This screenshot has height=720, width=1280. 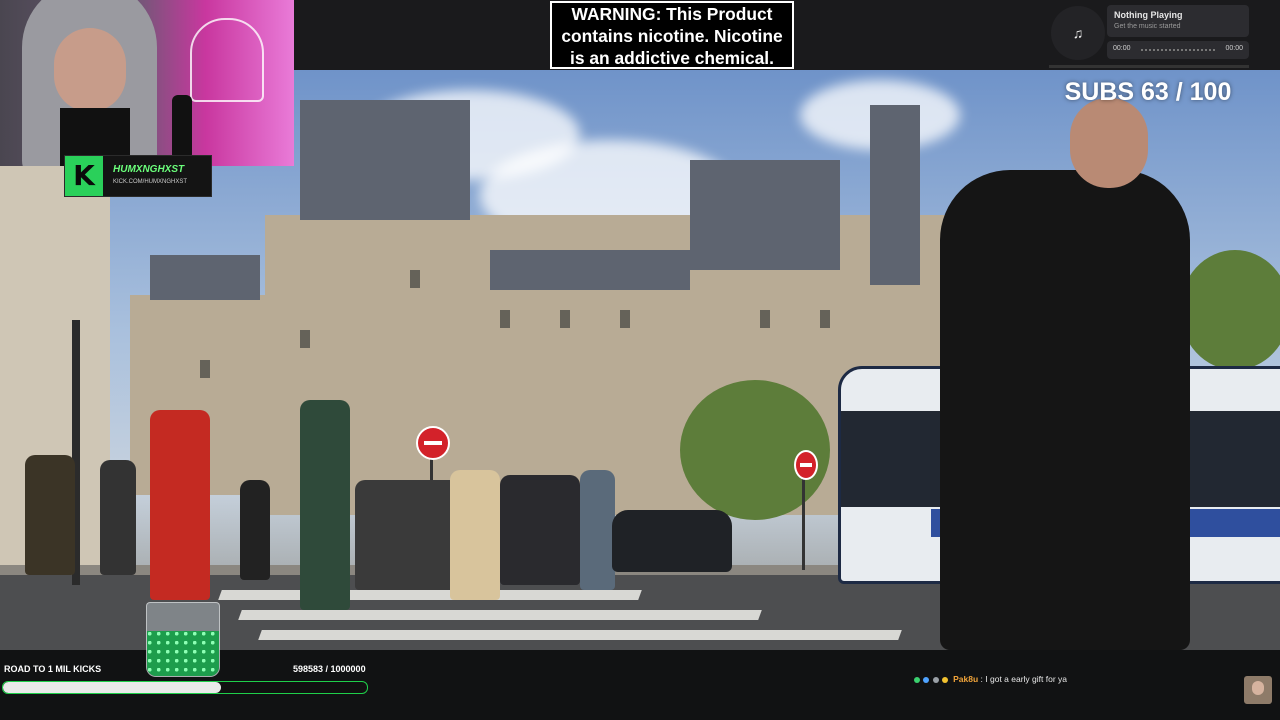 I want to click on streamer-name: HUMXNGHXST, so click(x=149, y=169).